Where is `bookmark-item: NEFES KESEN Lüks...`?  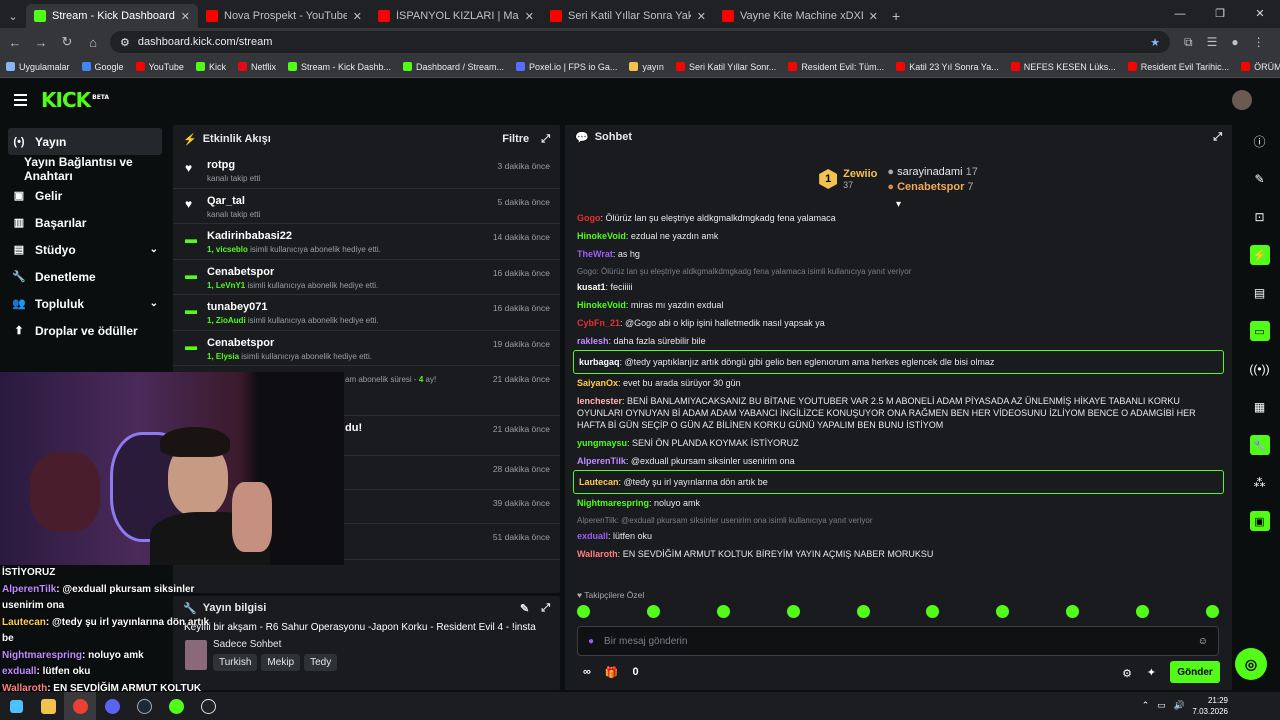
bookmark-item: NEFES KESEN Lüks... is located at coordinates (1063, 67).